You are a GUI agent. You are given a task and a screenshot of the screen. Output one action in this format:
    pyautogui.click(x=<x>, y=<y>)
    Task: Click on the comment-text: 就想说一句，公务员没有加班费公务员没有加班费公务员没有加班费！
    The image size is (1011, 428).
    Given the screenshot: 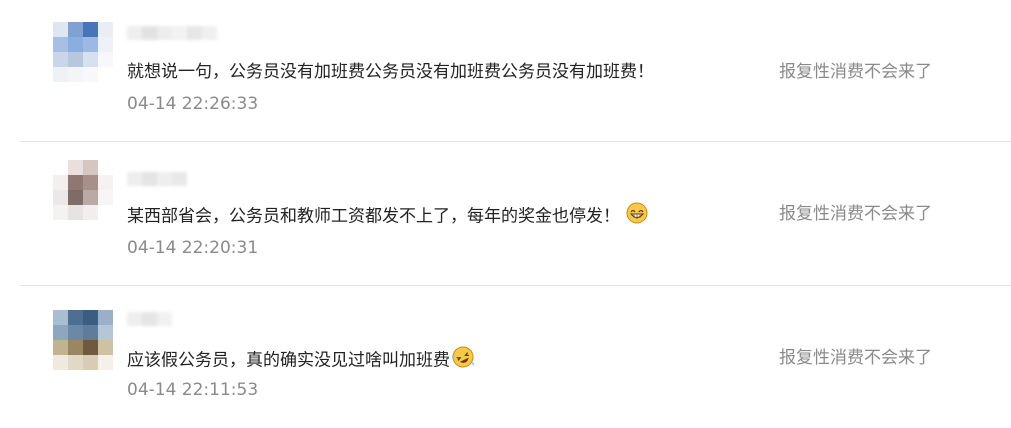 What is the action you would take?
    pyautogui.click(x=390, y=72)
    